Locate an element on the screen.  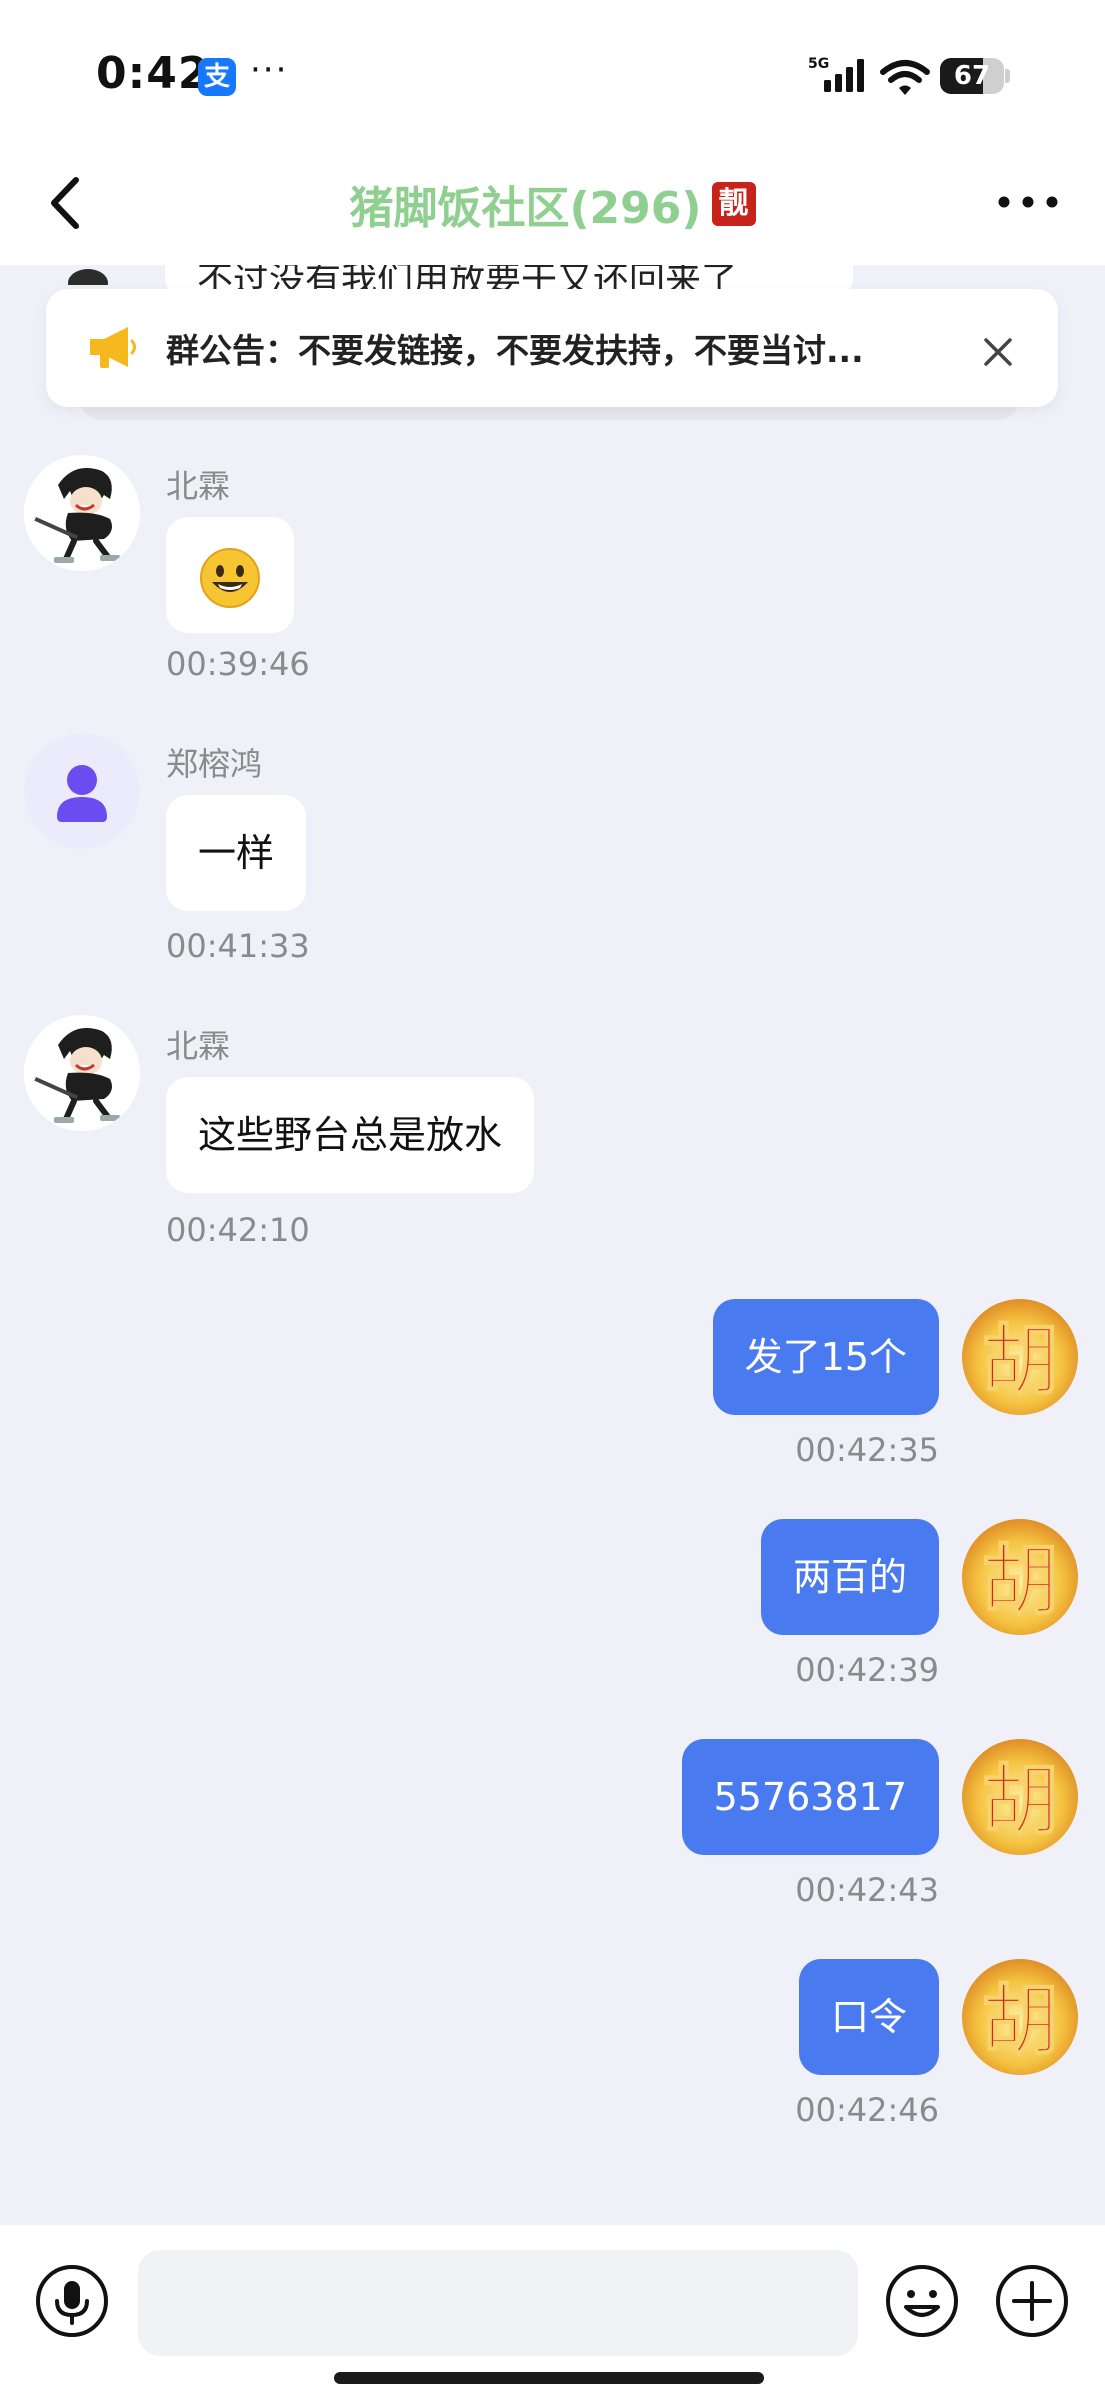
megaphone-icon is located at coordinates (113, 347).